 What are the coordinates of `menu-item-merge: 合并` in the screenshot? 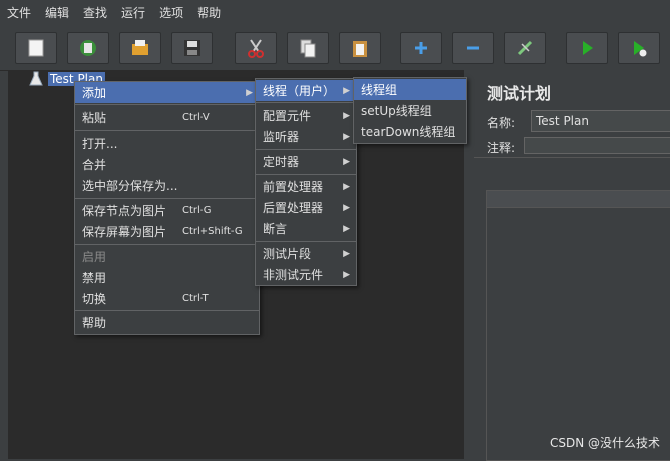 It's located at (167, 164).